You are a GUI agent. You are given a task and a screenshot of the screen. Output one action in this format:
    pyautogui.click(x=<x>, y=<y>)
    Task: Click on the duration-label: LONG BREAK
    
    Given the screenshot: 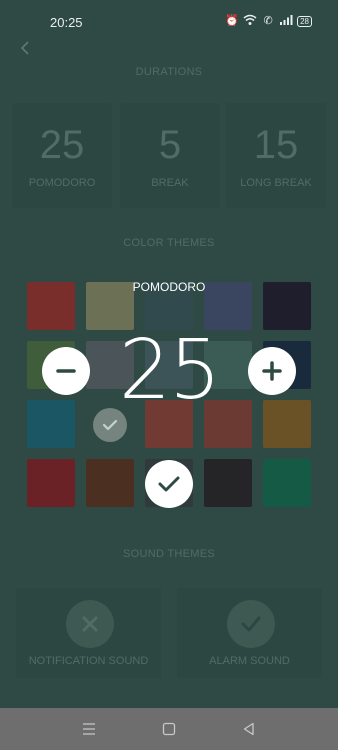 What is the action you would take?
    pyautogui.click(x=276, y=183)
    